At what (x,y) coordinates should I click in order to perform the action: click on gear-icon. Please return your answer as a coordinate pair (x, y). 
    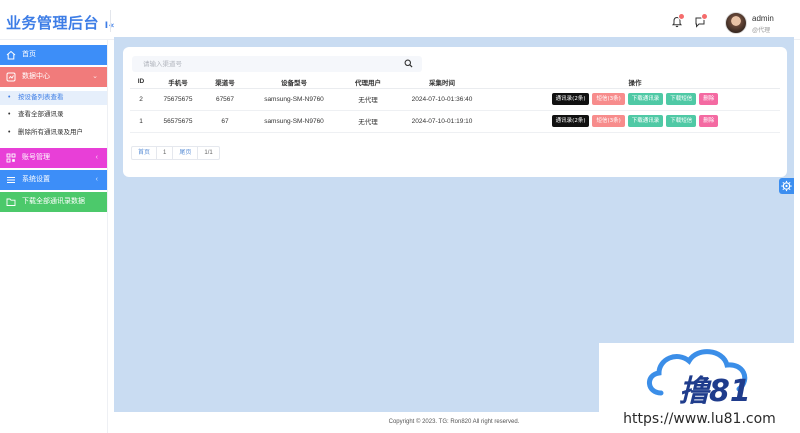
    Looking at the image, I should click on (786, 186).